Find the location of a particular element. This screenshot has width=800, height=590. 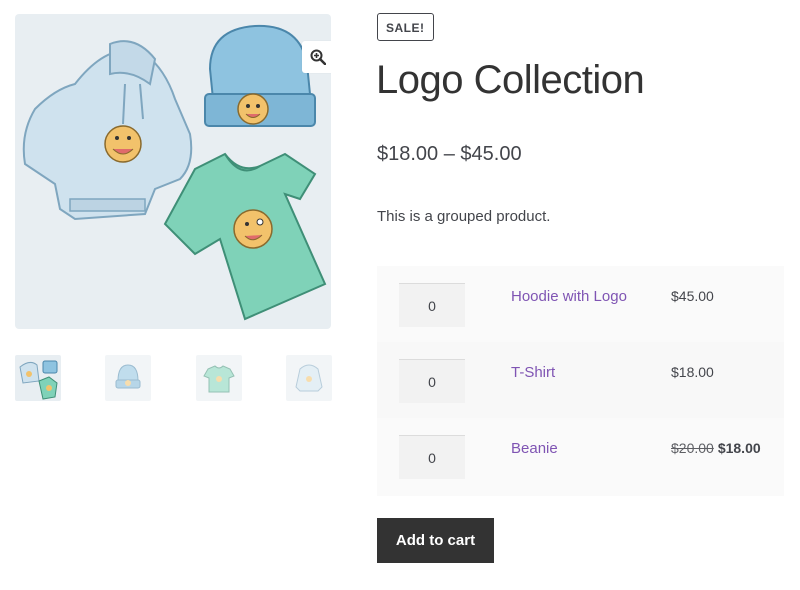

product-link-beanie: Beanie is located at coordinates (534, 448).